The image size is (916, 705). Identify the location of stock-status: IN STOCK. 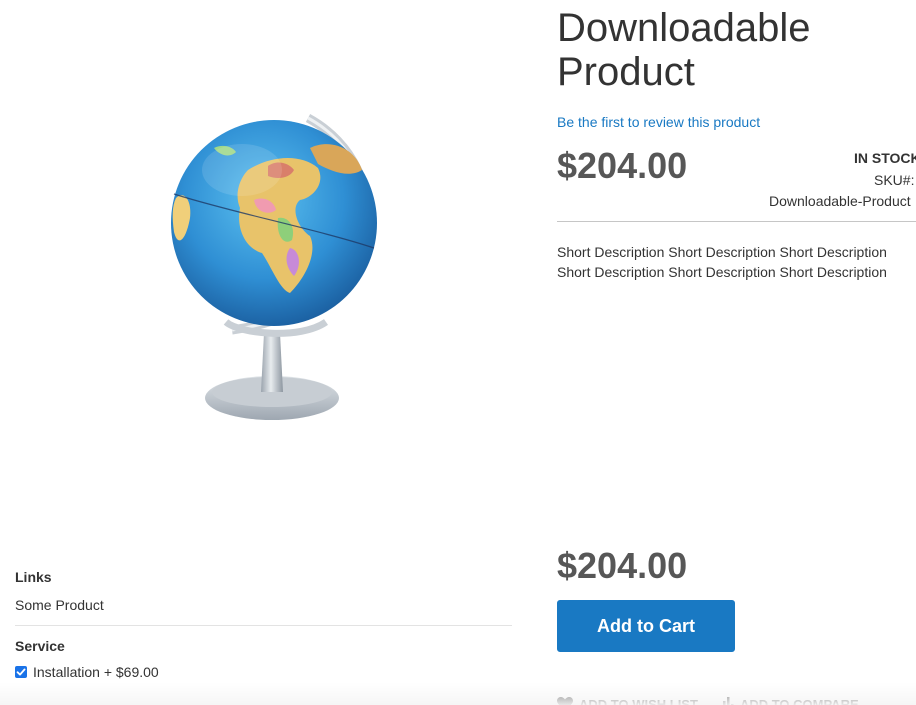
(885, 158).